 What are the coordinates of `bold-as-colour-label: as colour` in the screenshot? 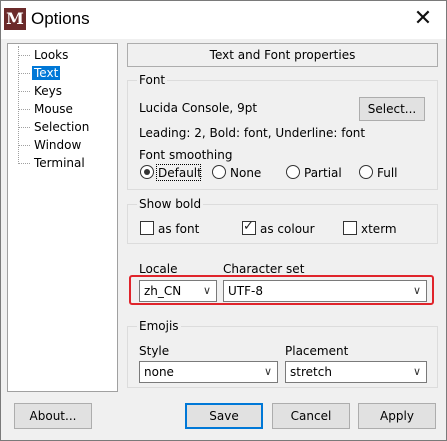 It's located at (287, 229).